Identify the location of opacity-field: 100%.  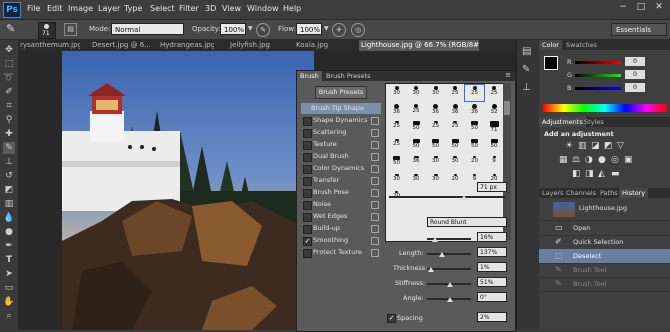
(233, 29).